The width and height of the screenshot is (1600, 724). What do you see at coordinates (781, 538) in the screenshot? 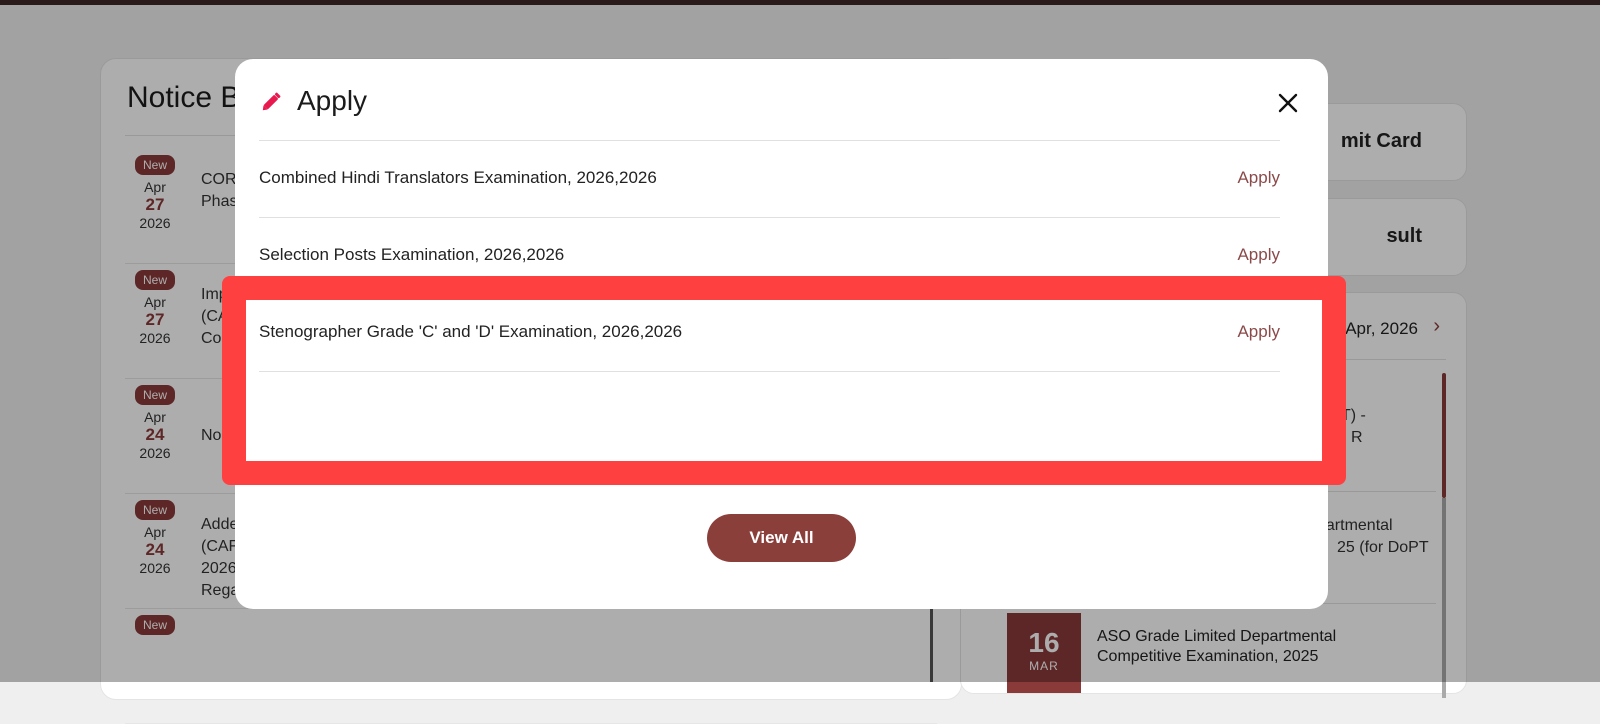
I see `view-all-button: View All` at bounding box center [781, 538].